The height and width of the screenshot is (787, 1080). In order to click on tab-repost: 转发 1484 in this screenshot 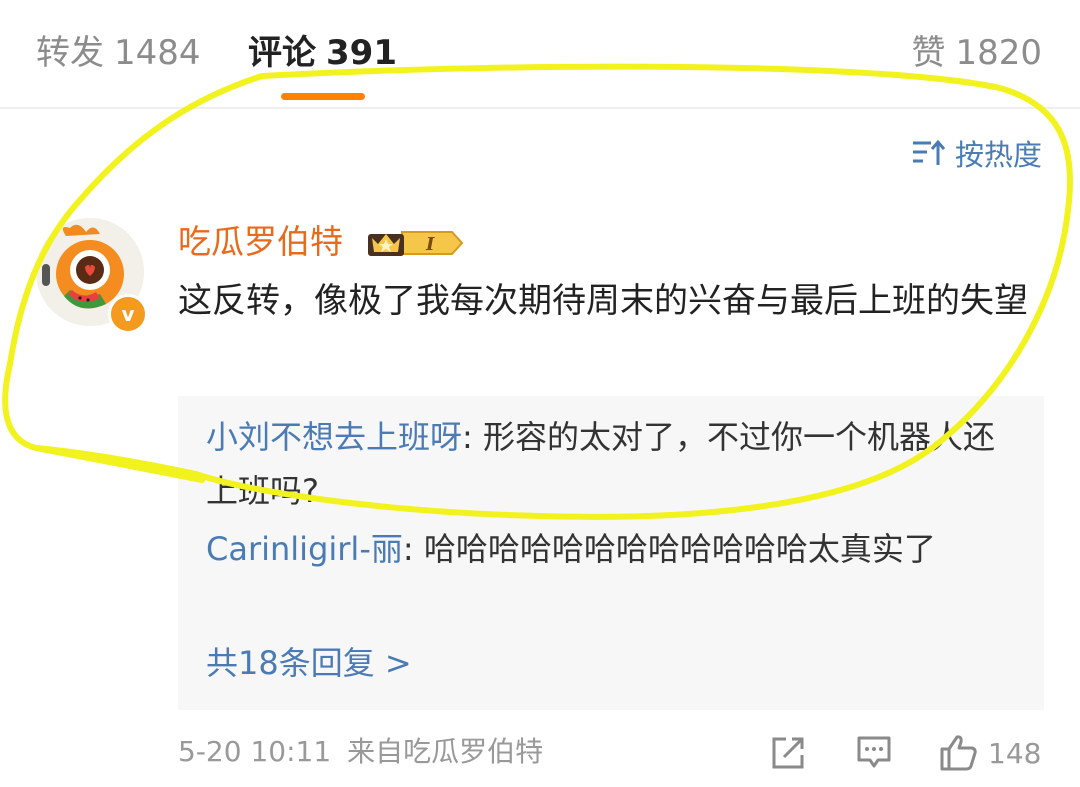, I will do `click(118, 53)`.